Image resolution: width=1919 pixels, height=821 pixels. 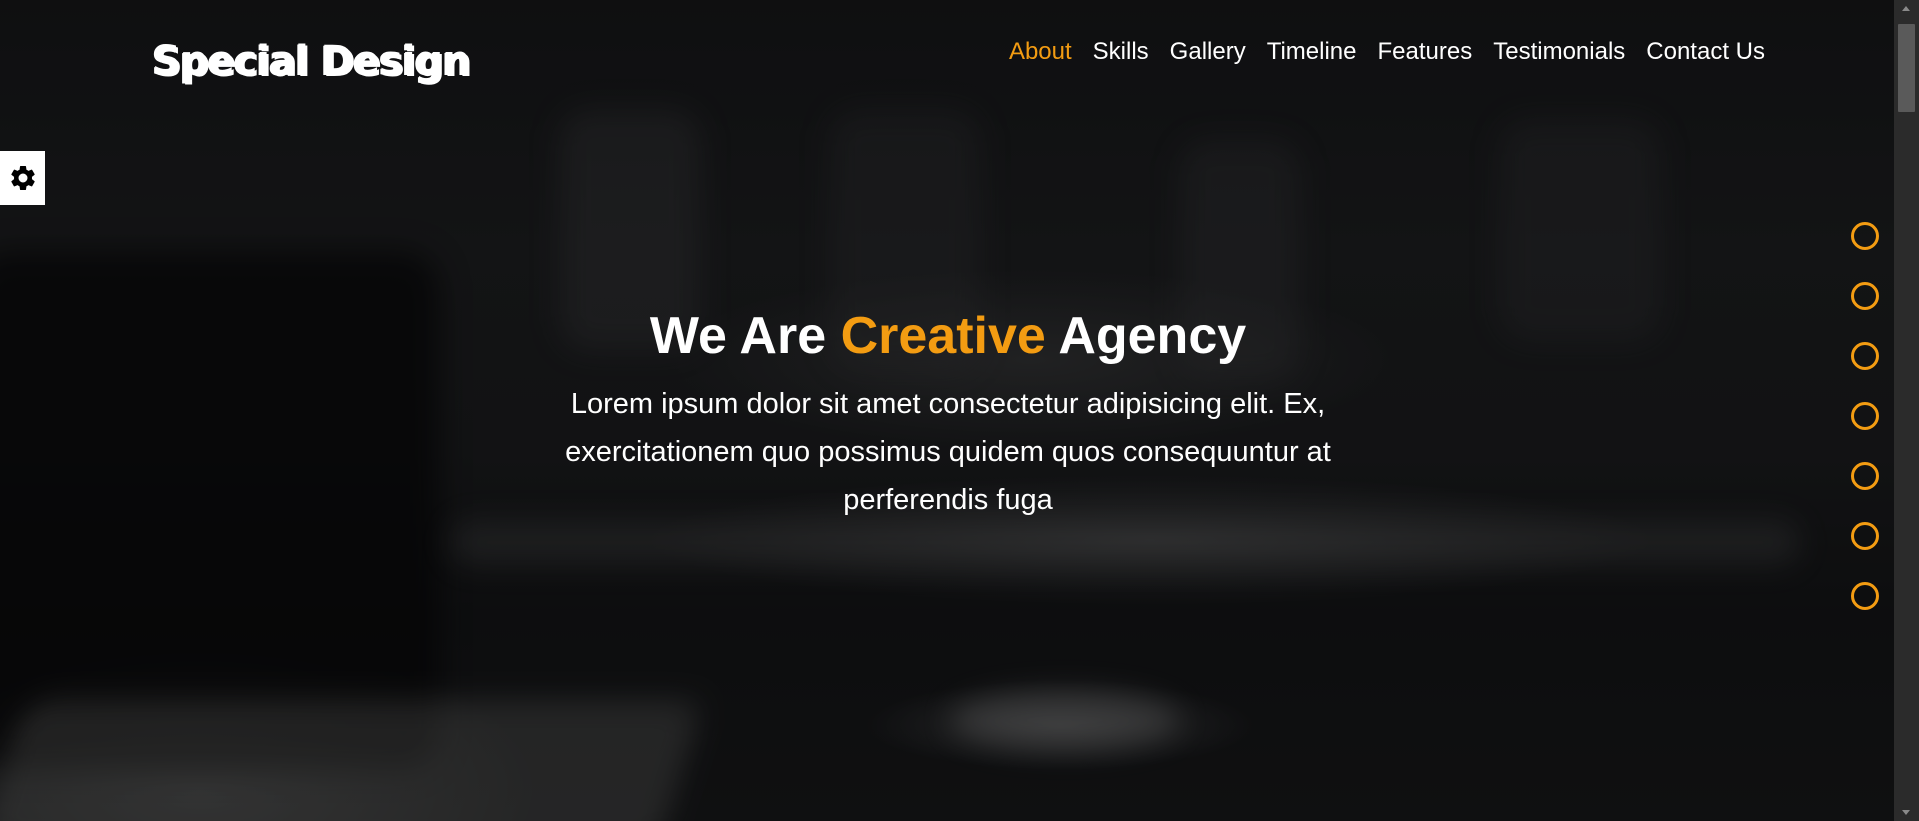 What do you see at coordinates (1312, 52) in the screenshot?
I see `nav-link-timeline: Timeline` at bounding box center [1312, 52].